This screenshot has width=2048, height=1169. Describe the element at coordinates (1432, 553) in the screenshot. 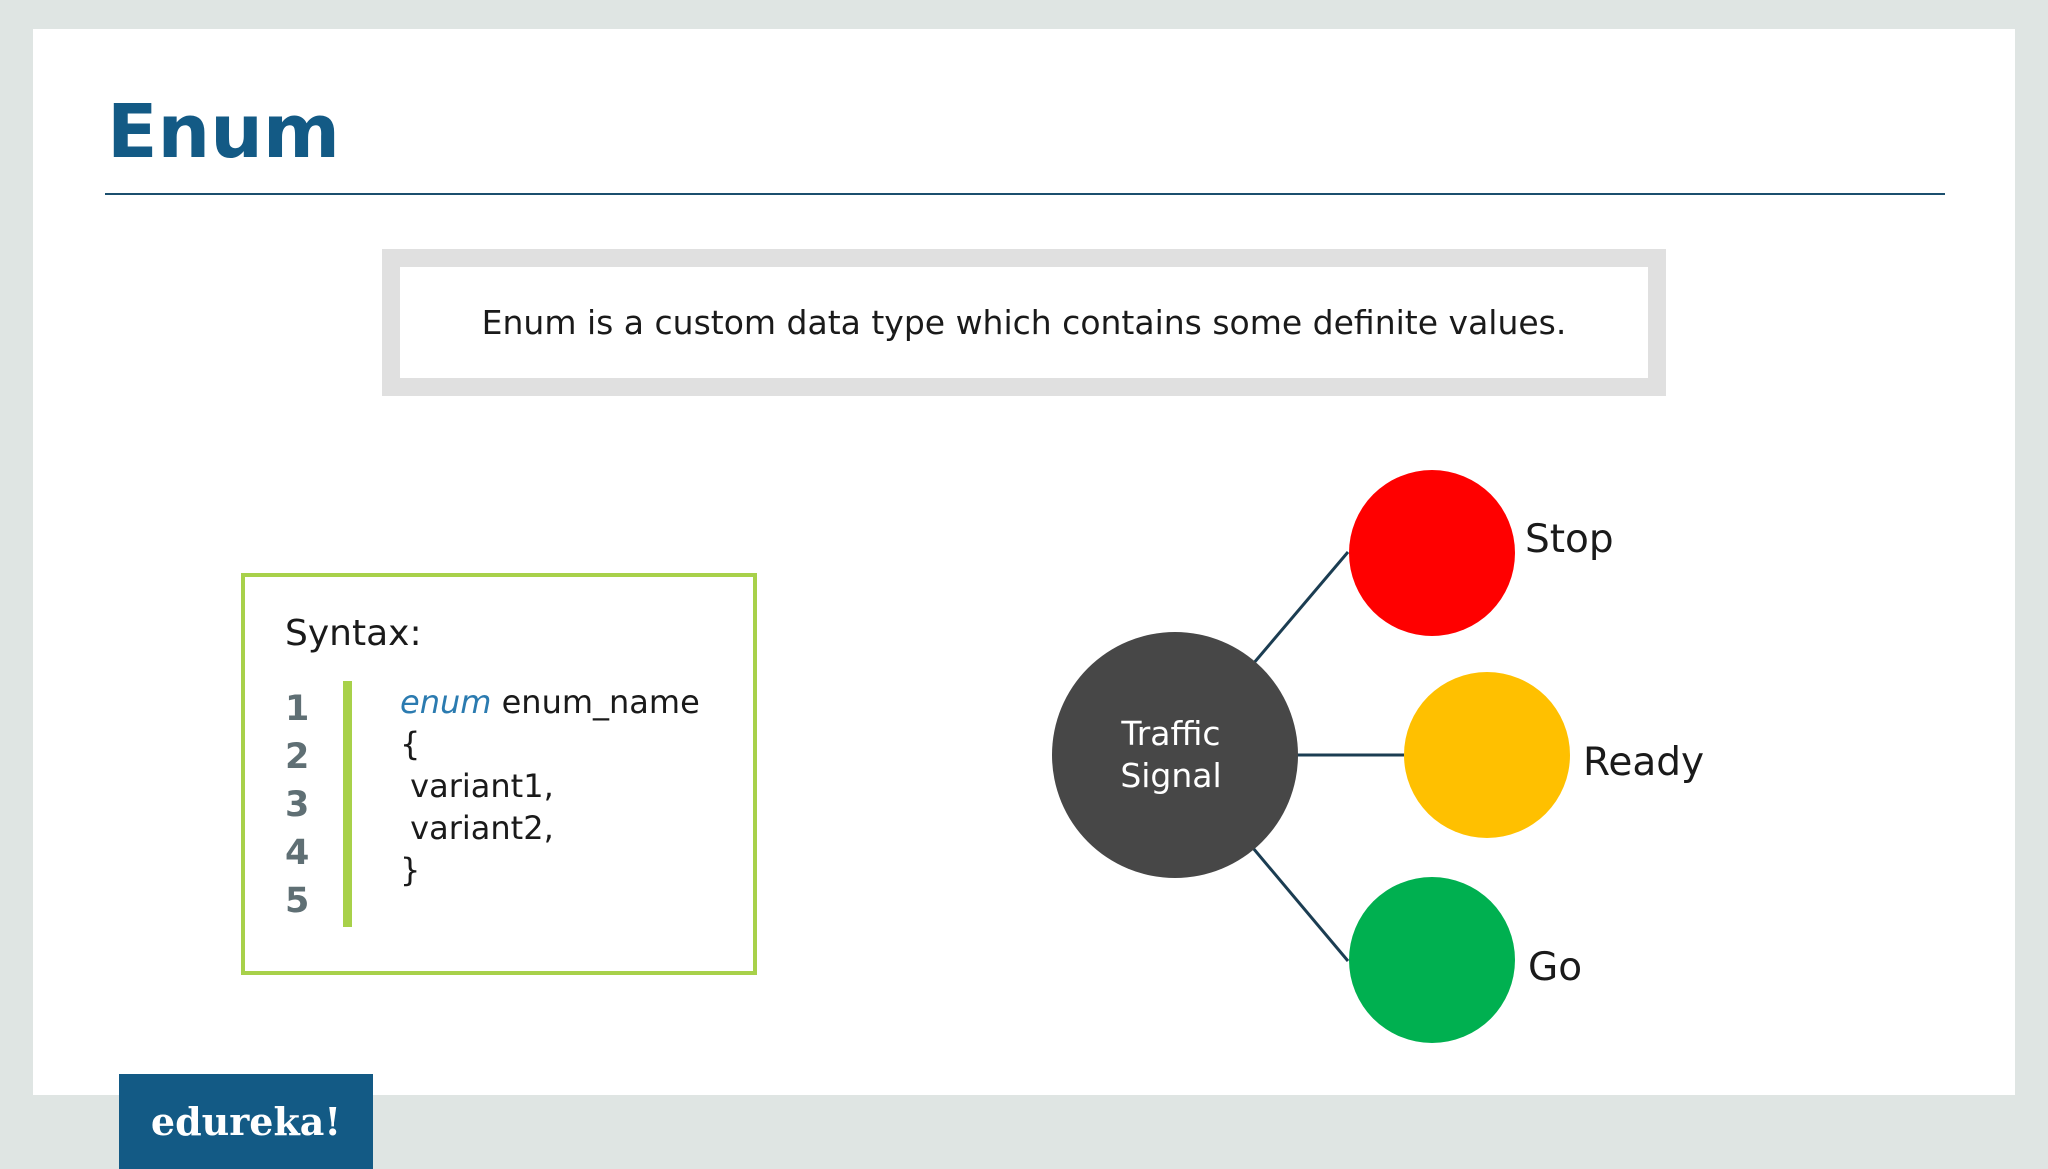

I see `stop-light-node` at that location.